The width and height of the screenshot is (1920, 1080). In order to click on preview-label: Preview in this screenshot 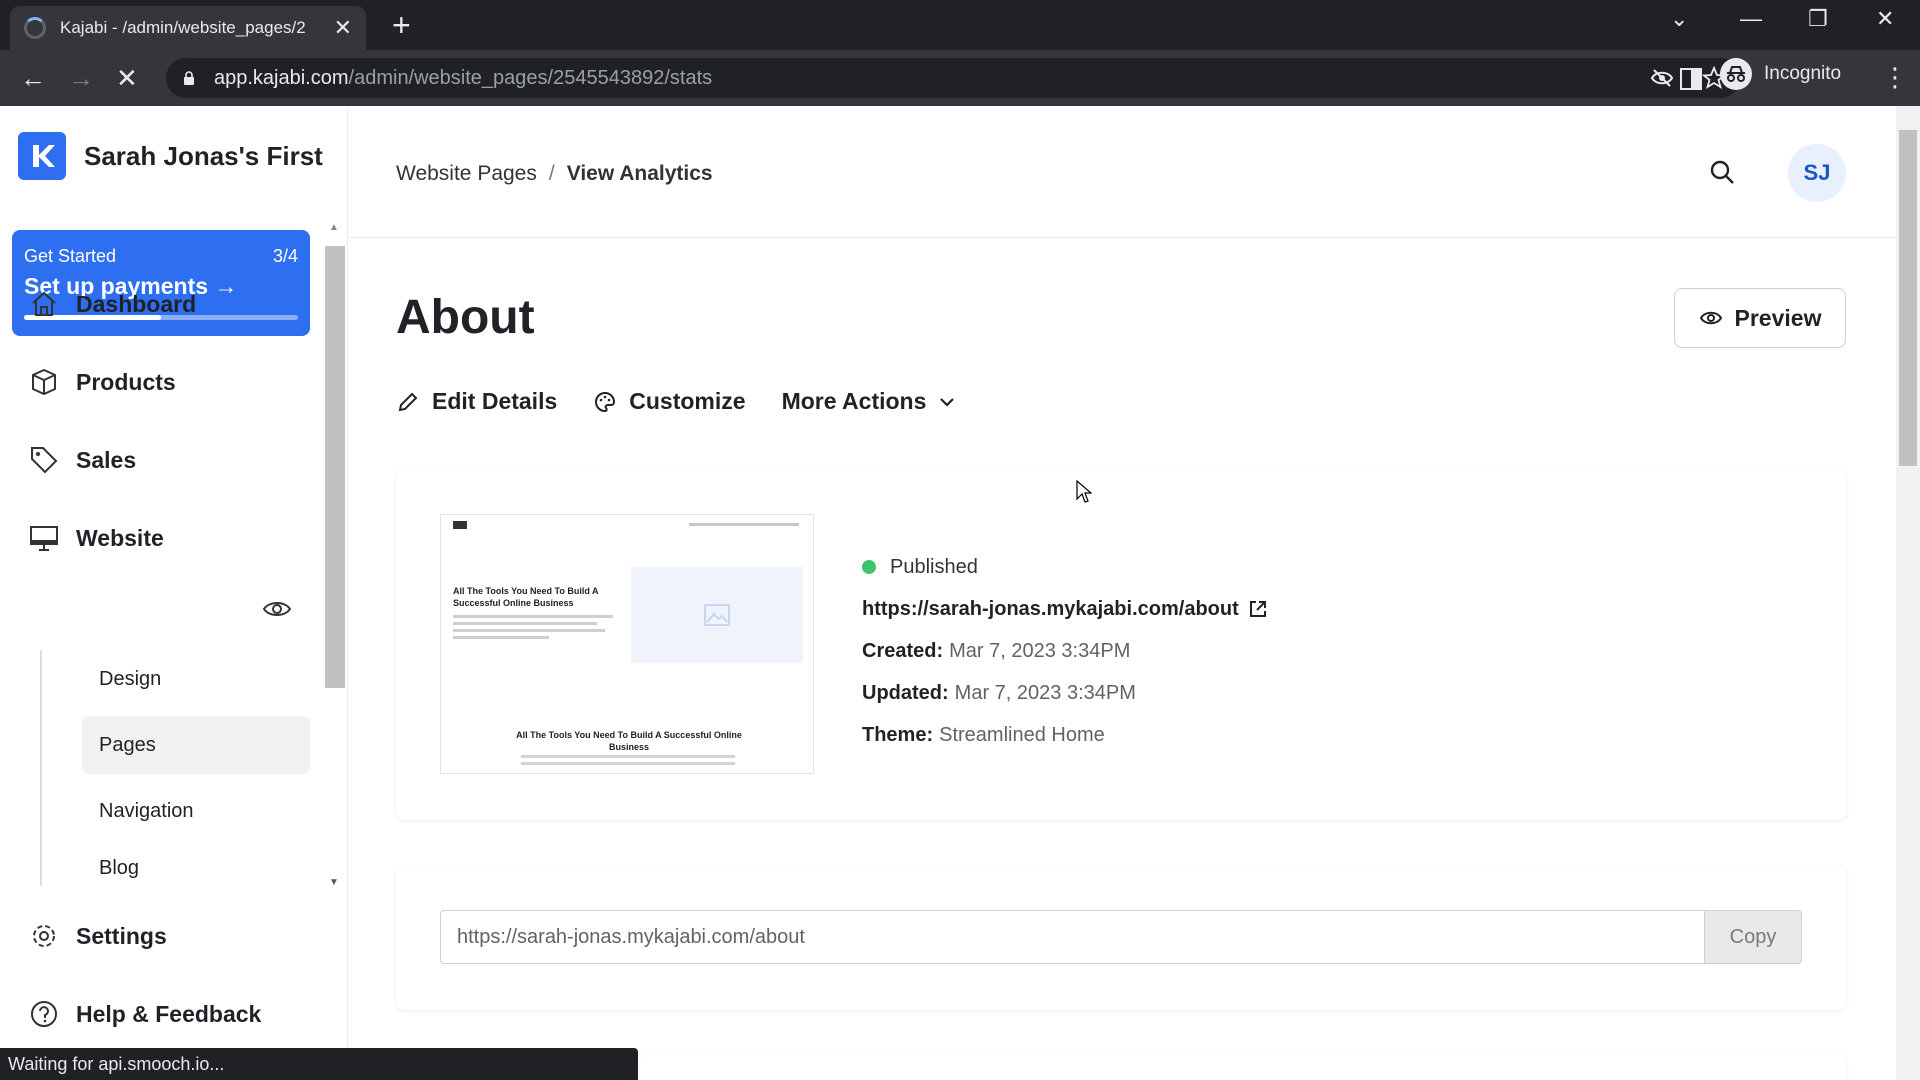, I will do `click(1778, 317)`.